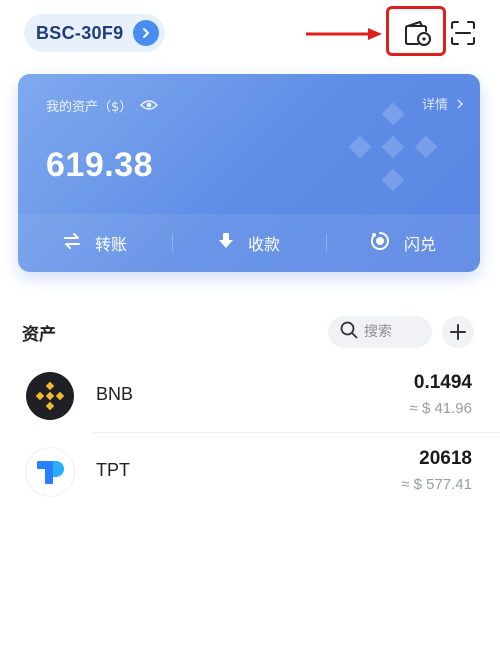  I want to click on flash-swap-button: 闪兑, so click(403, 243).